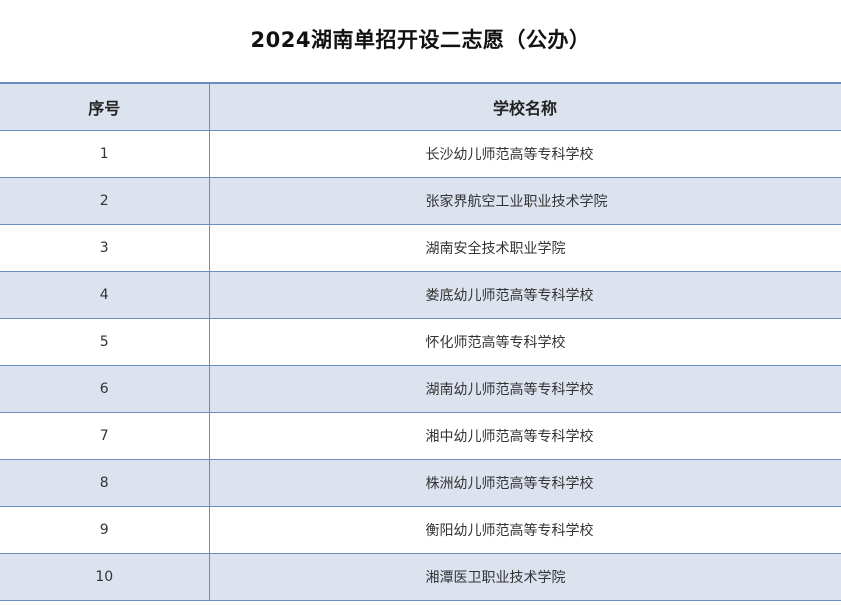 This screenshot has width=841, height=605. I want to click on table-row: 1 长沙幼儿师范高等专科学校, so click(420, 154).